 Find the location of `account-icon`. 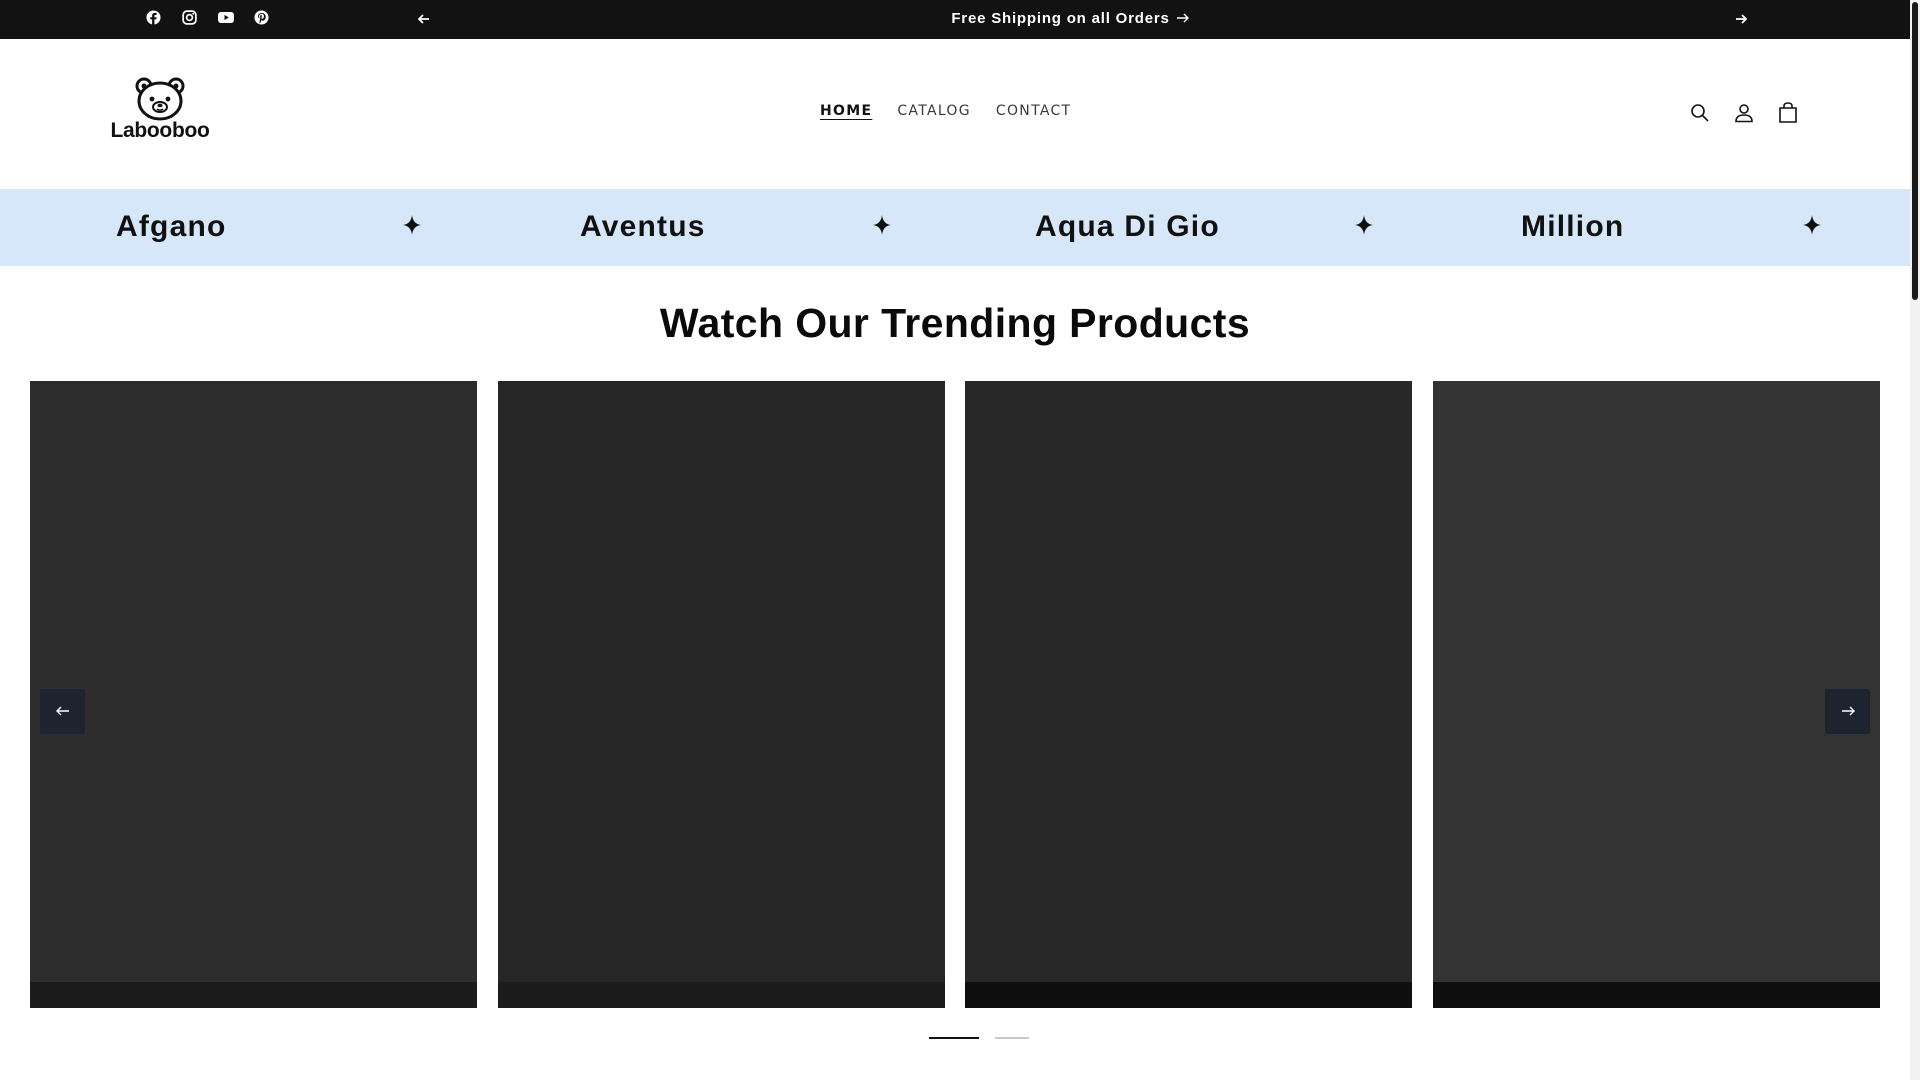

account-icon is located at coordinates (1744, 113).